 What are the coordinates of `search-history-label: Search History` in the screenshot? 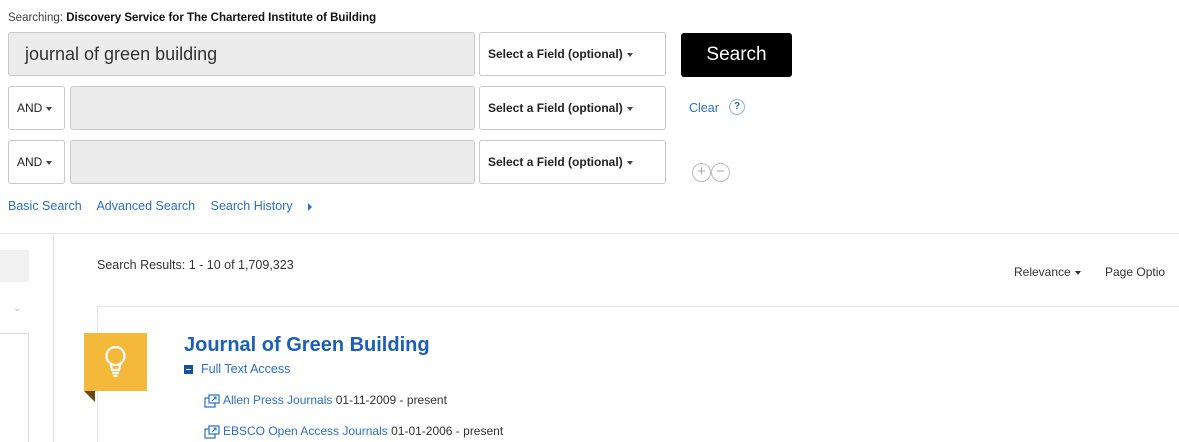 It's located at (251, 206).